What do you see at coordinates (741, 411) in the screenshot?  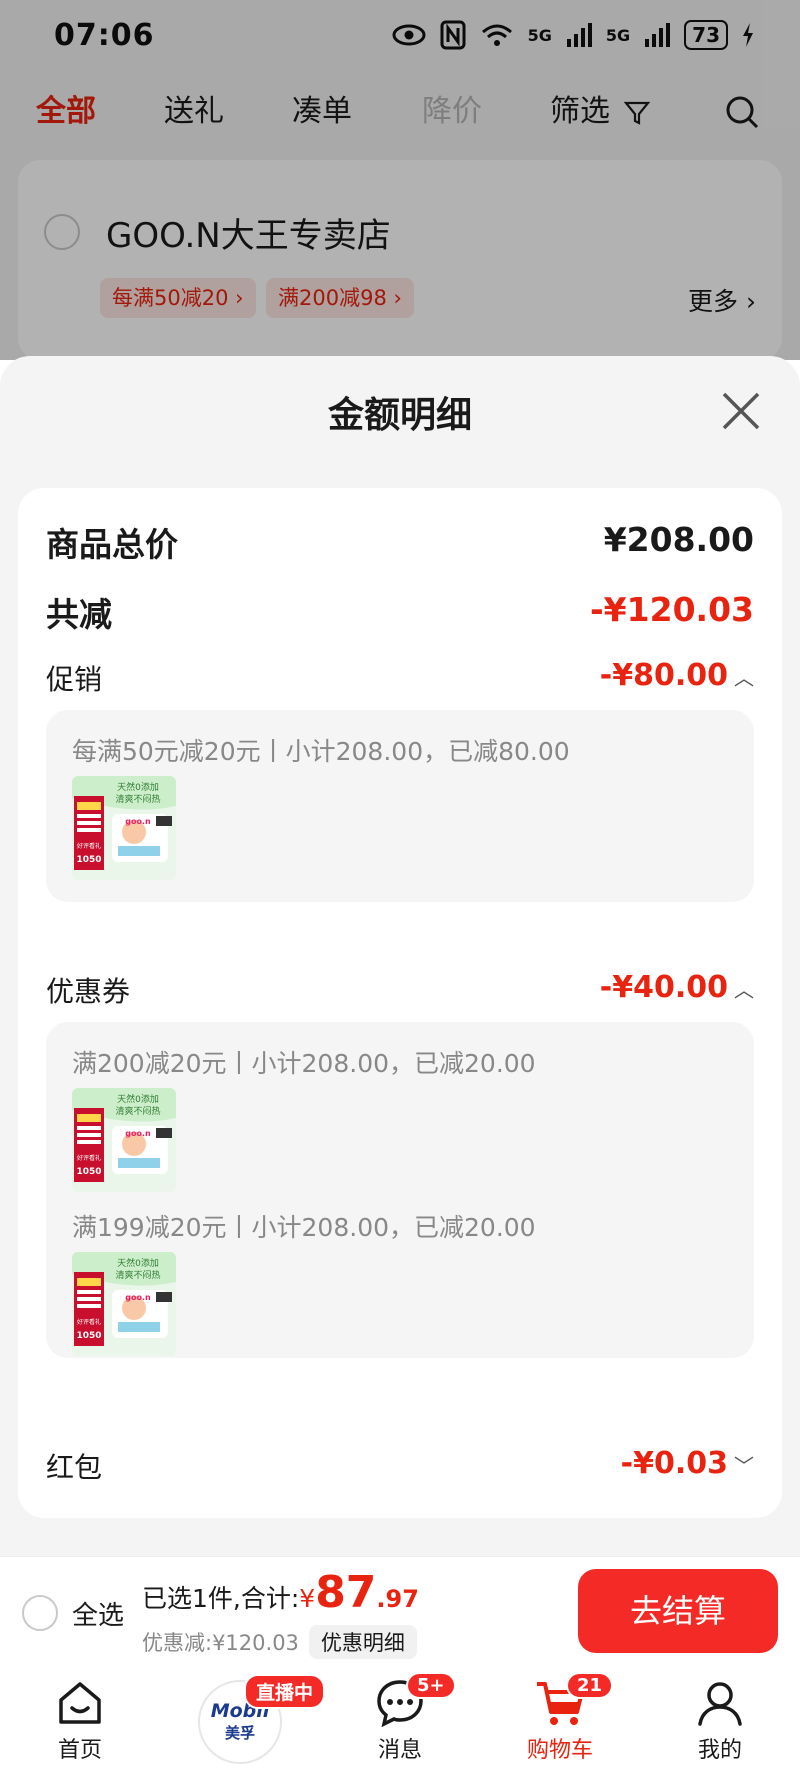 I see `close-icon` at bounding box center [741, 411].